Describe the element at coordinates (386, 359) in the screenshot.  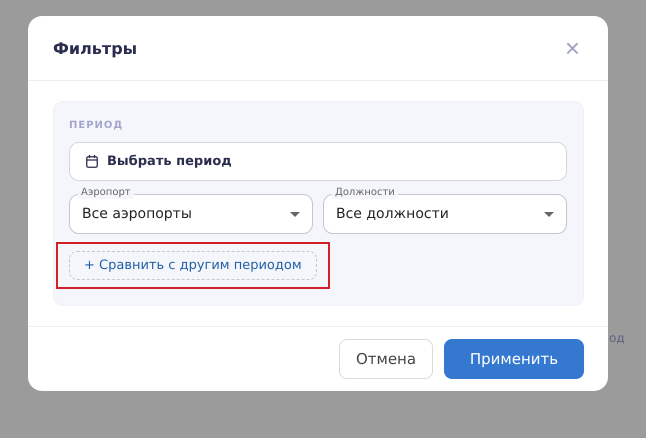
I see `cancel-button: Отмена` at that location.